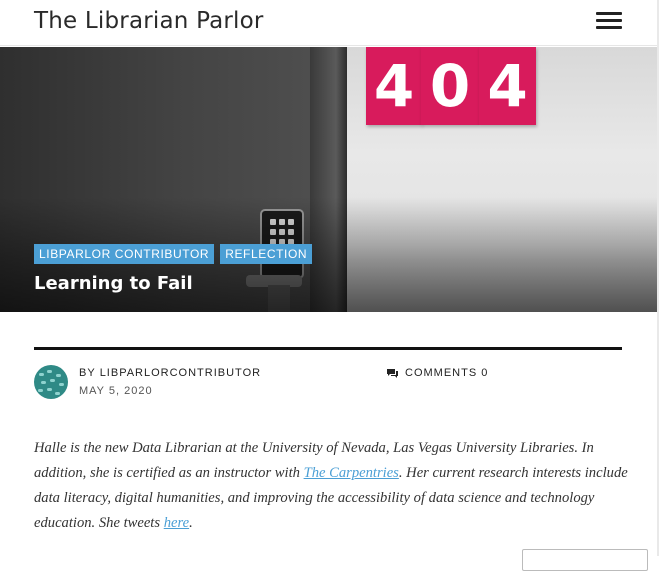 This screenshot has width=659, height=571. I want to click on byline: BY LIBPARLORCONTRIBUTOR, so click(170, 373).